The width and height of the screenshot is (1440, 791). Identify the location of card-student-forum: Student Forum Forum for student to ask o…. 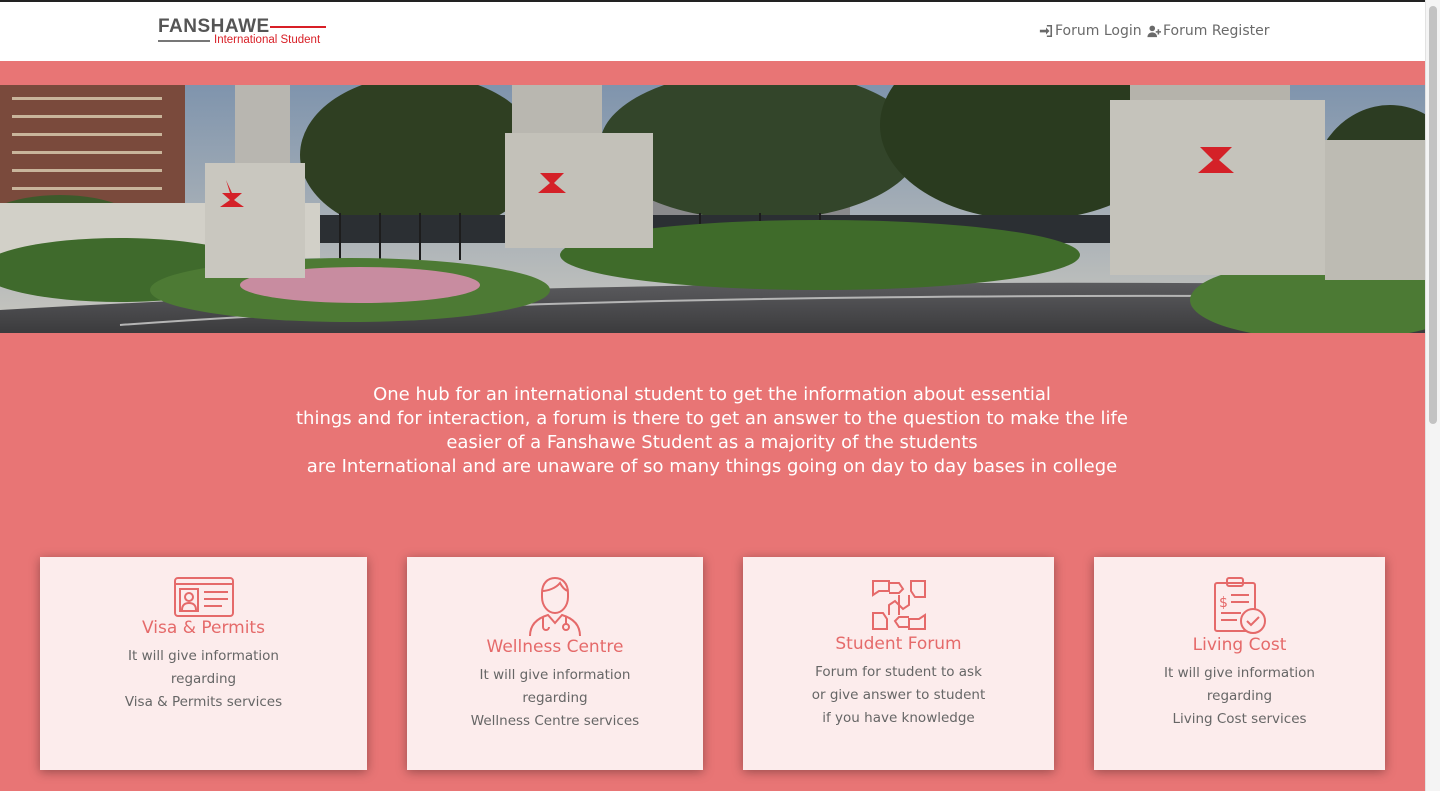
(898, 663).